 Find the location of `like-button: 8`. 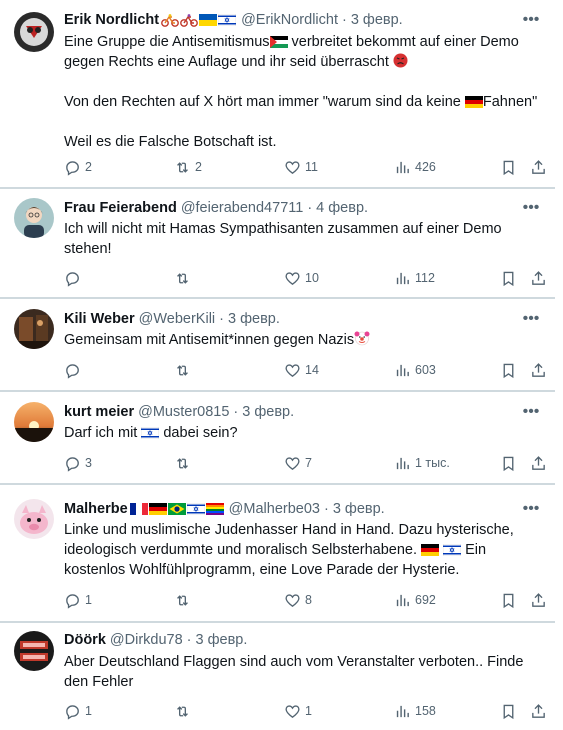

like-button: 8 is located at coordinates (298, 600).